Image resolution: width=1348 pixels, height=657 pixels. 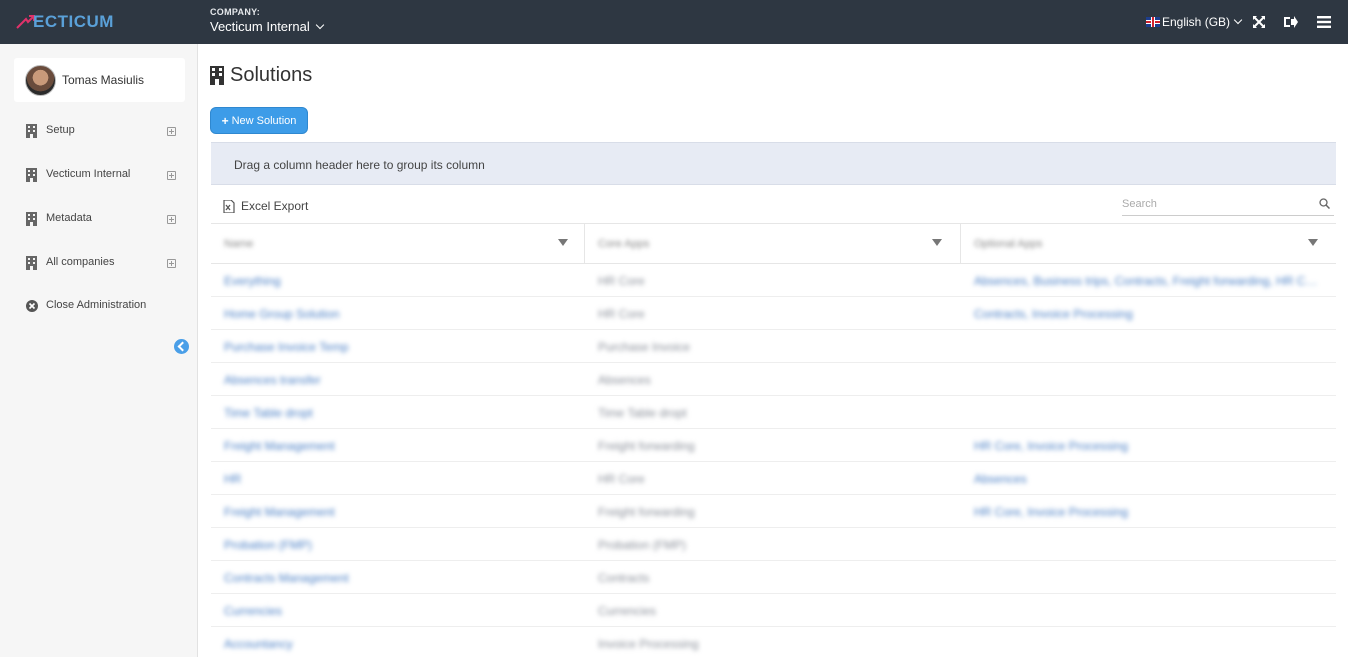 What do you see at coordinates (648, 644) in the screenshot?
I see `cell-core-apps: Invoice Processing` at bounding box center [648, 644].